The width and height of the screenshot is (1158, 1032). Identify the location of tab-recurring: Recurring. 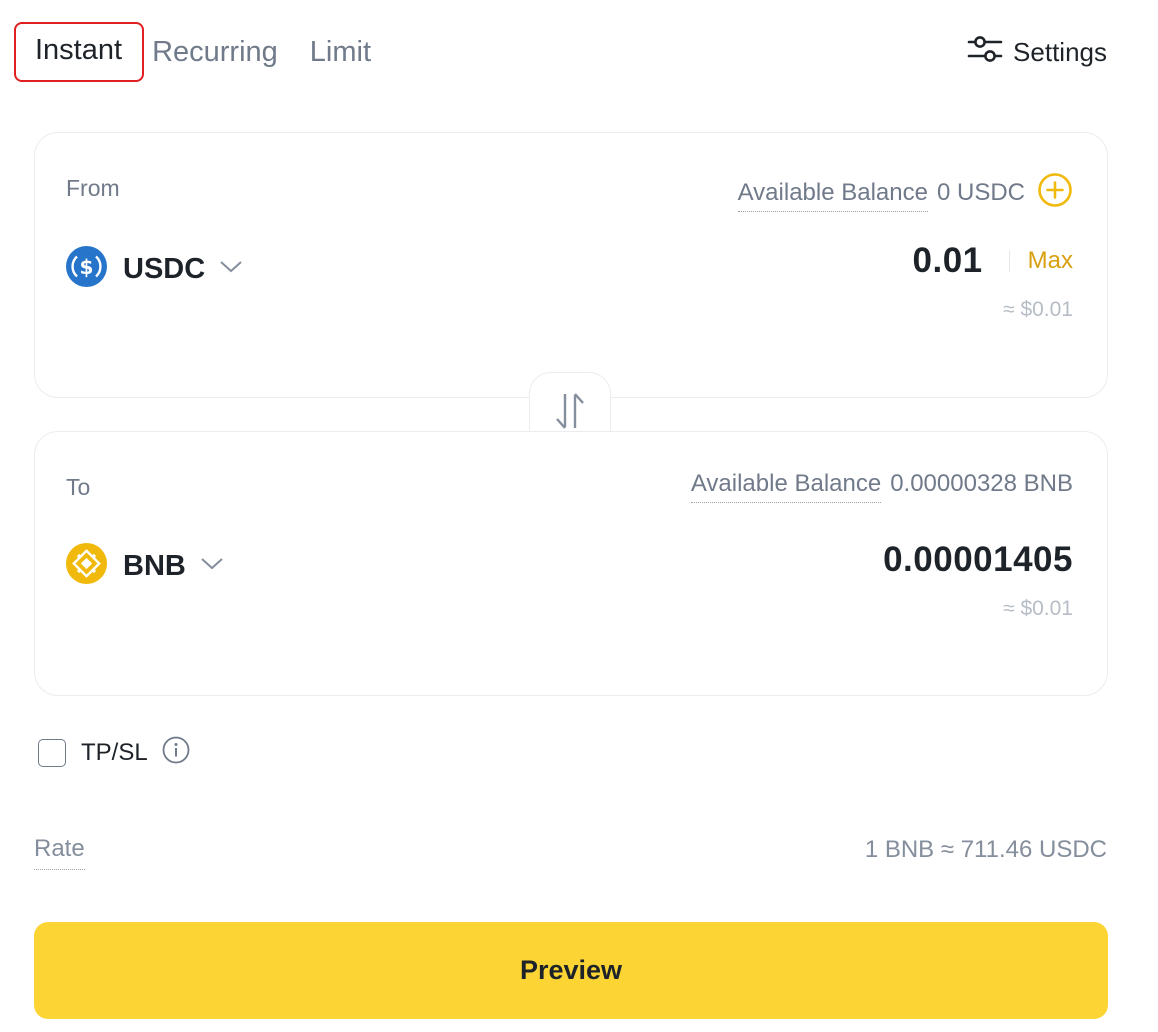
(215, 52).